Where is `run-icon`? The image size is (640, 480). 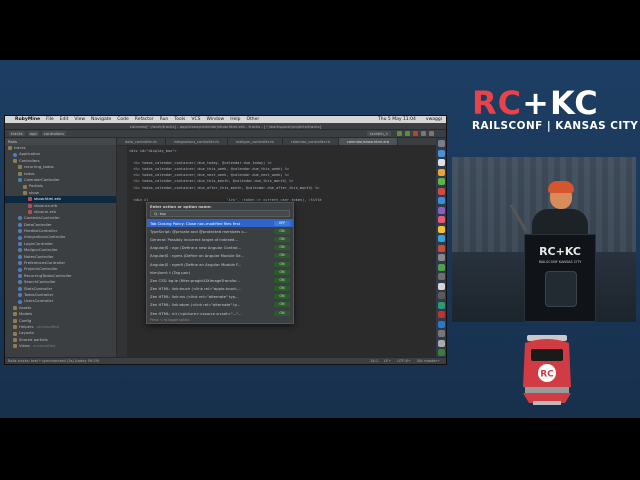 run-icon is located at coordinates (399, 133).